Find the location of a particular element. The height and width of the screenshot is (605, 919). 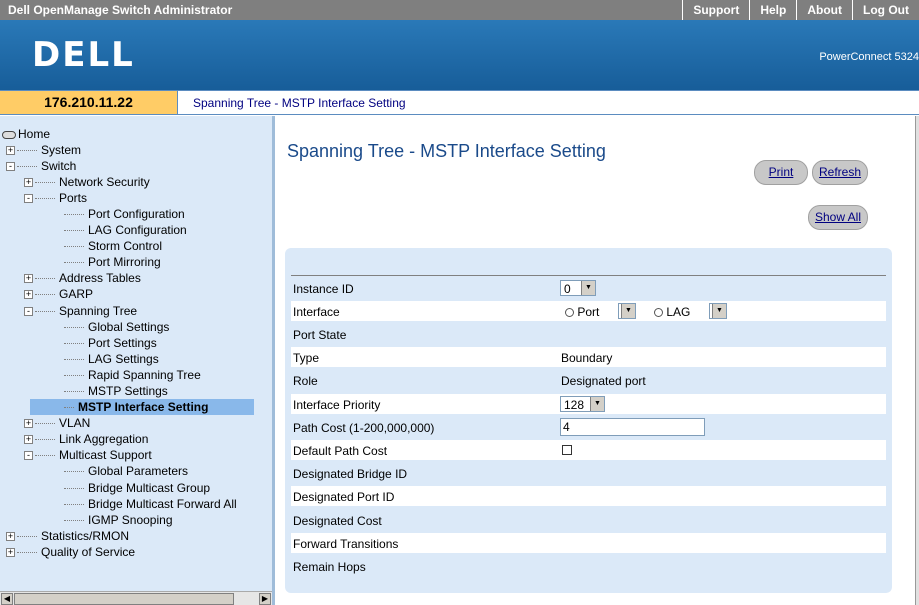

tree-item-quality-of-service: + Quality of Service is located at coordinates (70, 552).